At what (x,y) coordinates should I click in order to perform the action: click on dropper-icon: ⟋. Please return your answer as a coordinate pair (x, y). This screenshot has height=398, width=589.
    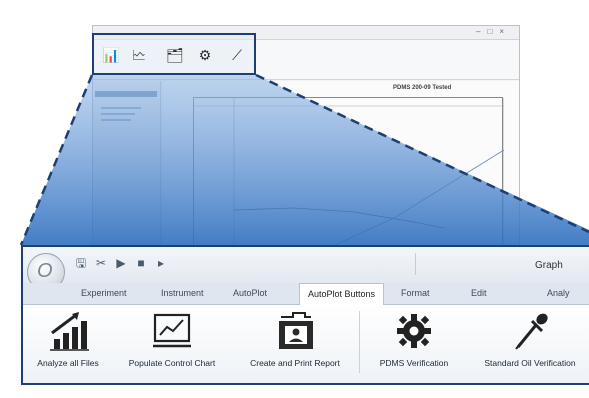
    Looking at the image, I should click on (237, 55).